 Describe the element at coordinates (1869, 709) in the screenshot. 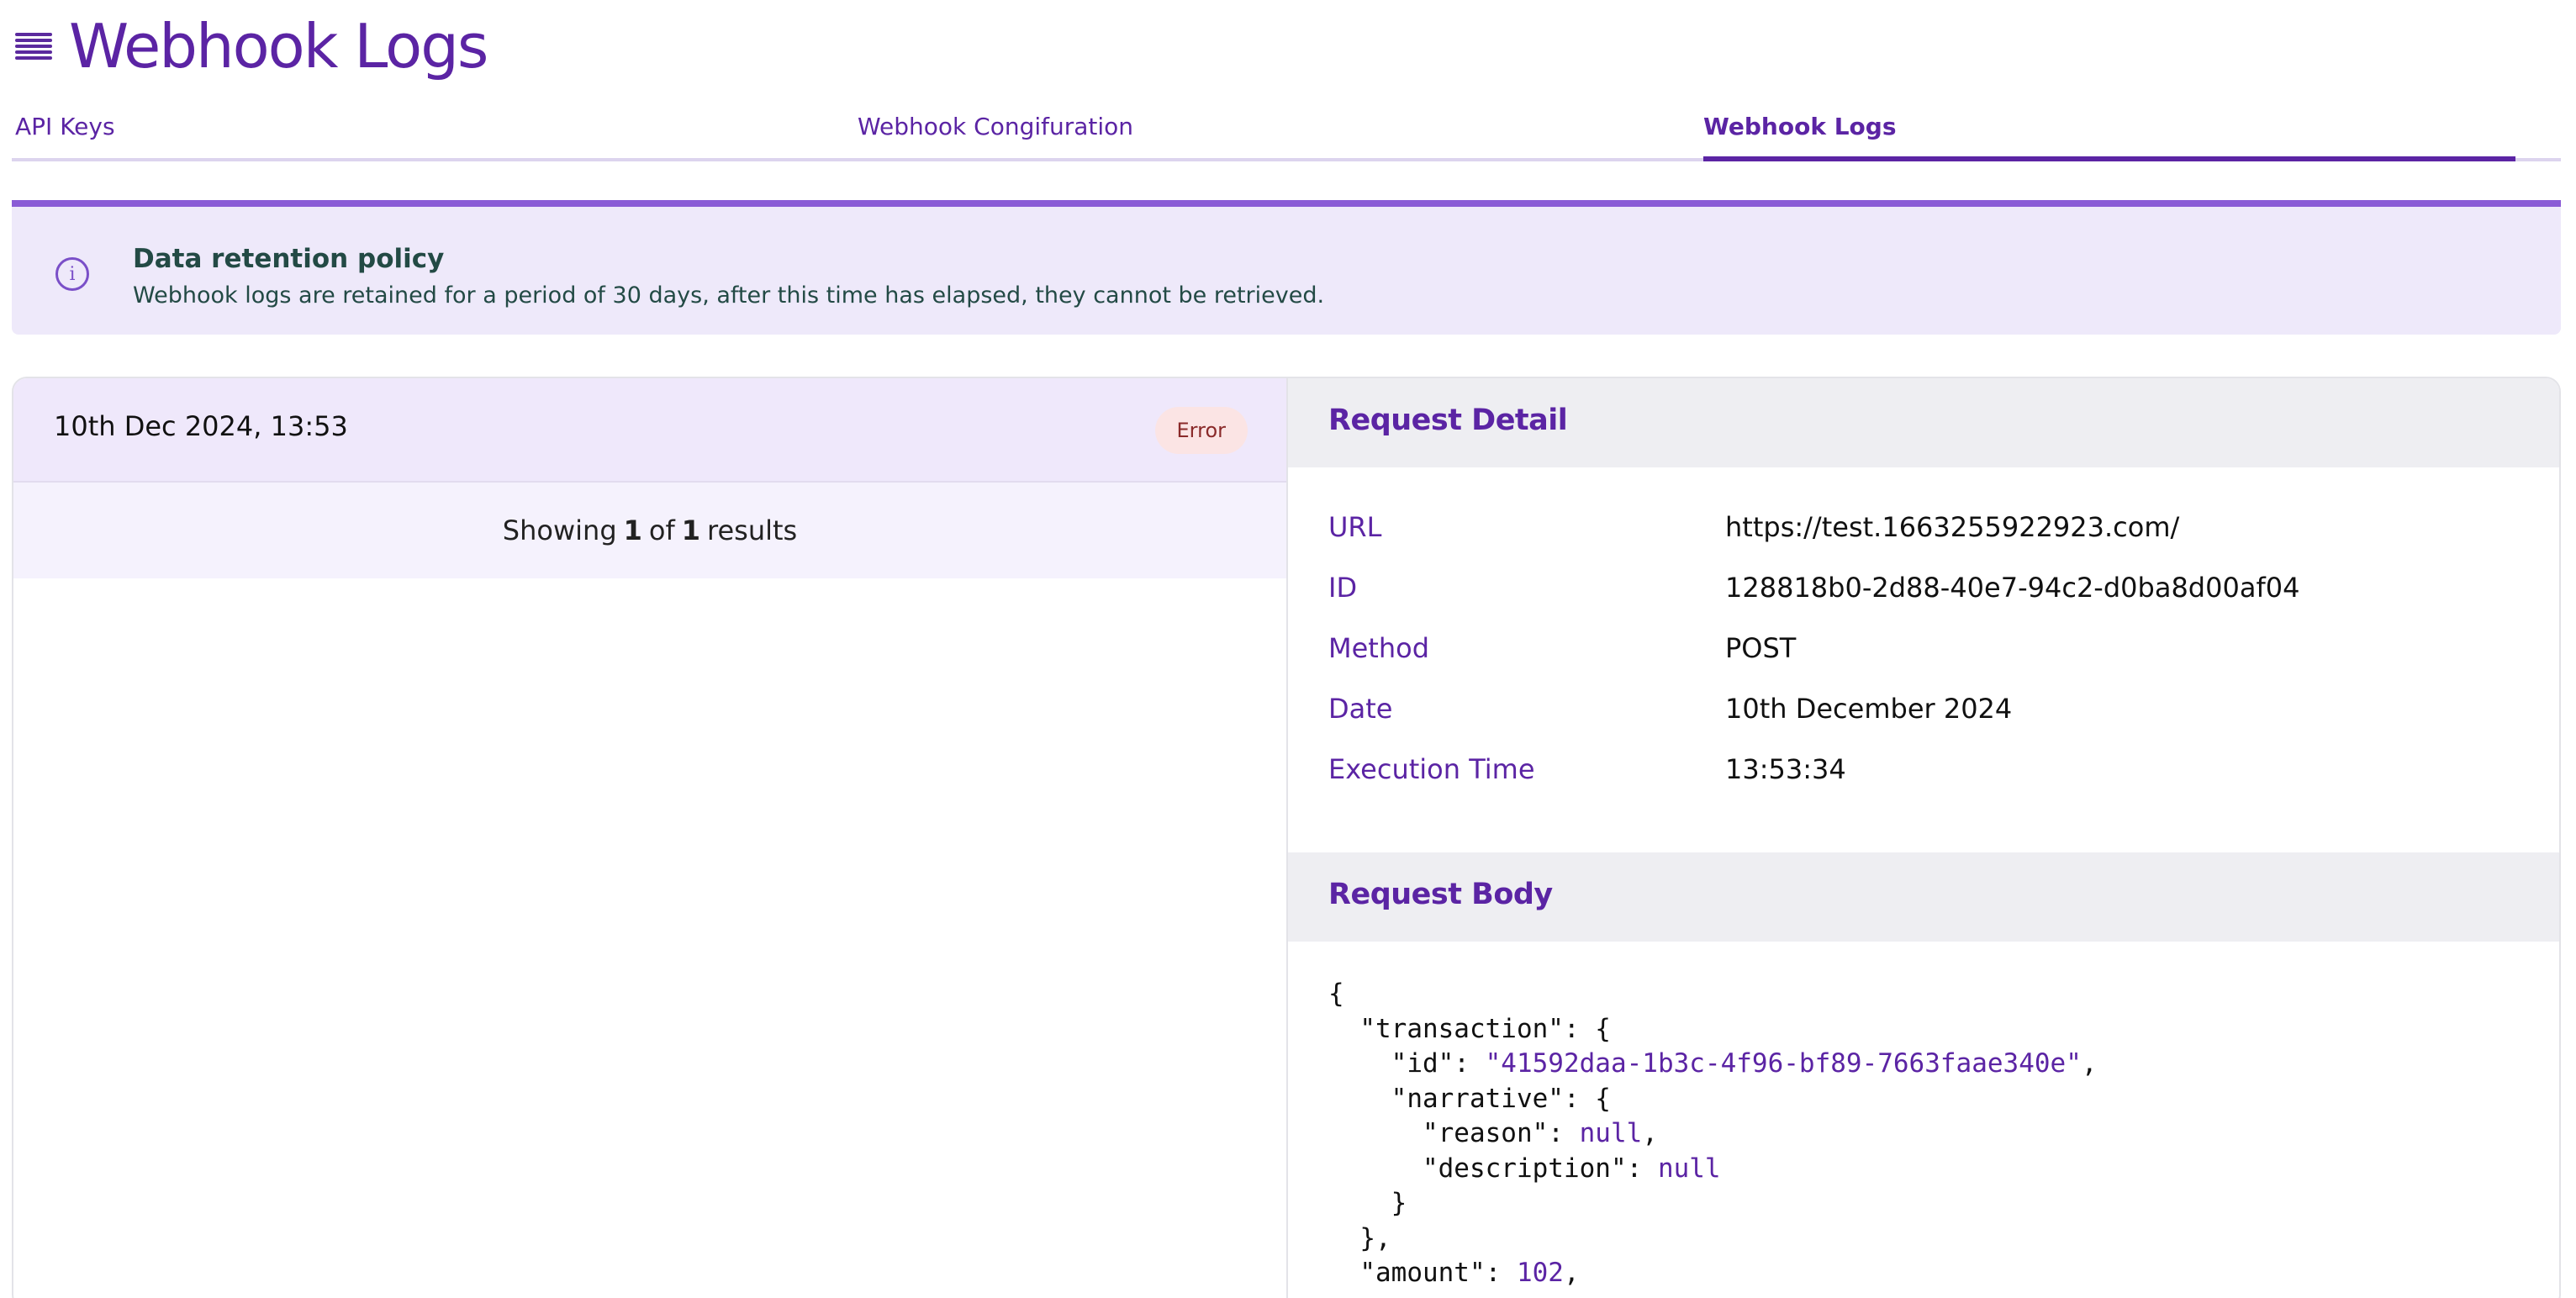

I see `detail-value: 10th December 2024` at that location.